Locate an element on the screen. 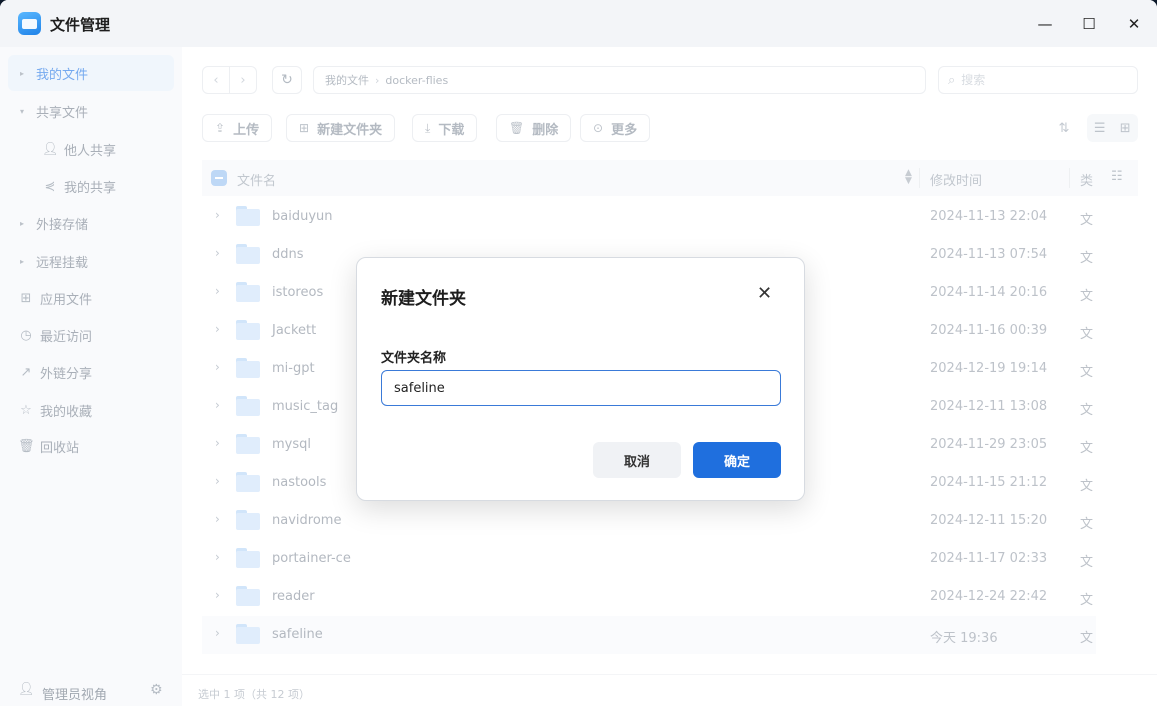 Image resolution: width=1157 pixels, height=706 pixels. minimize-icon: — is located at coordinates (1045, 24).